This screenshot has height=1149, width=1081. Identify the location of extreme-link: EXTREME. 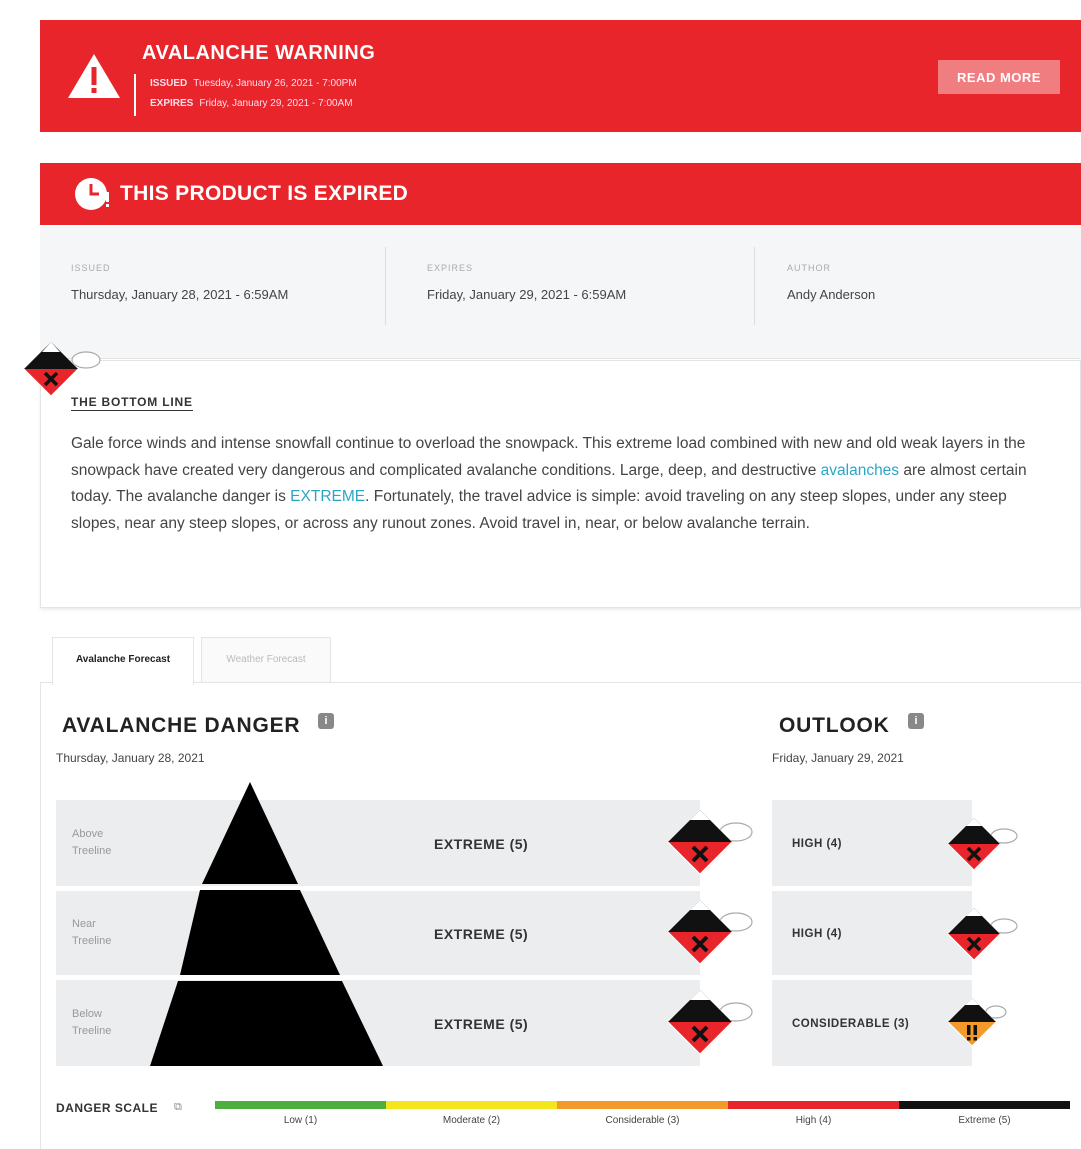
(327, 496).